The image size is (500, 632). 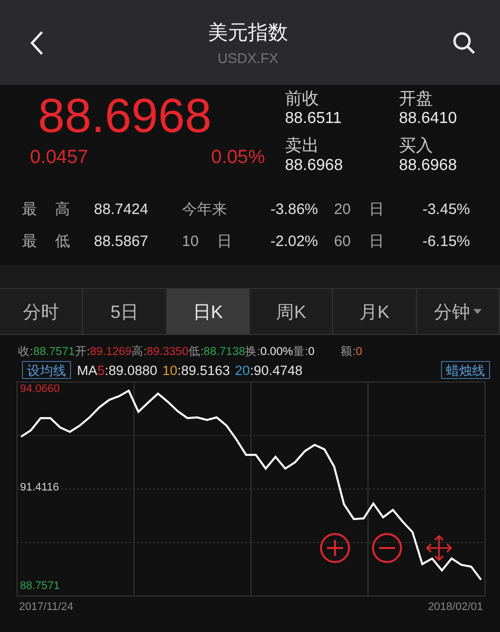 What do you see at coordinates (37, 43) in the screenshot?
I see `back-icon` at bounding box center [37, 43].